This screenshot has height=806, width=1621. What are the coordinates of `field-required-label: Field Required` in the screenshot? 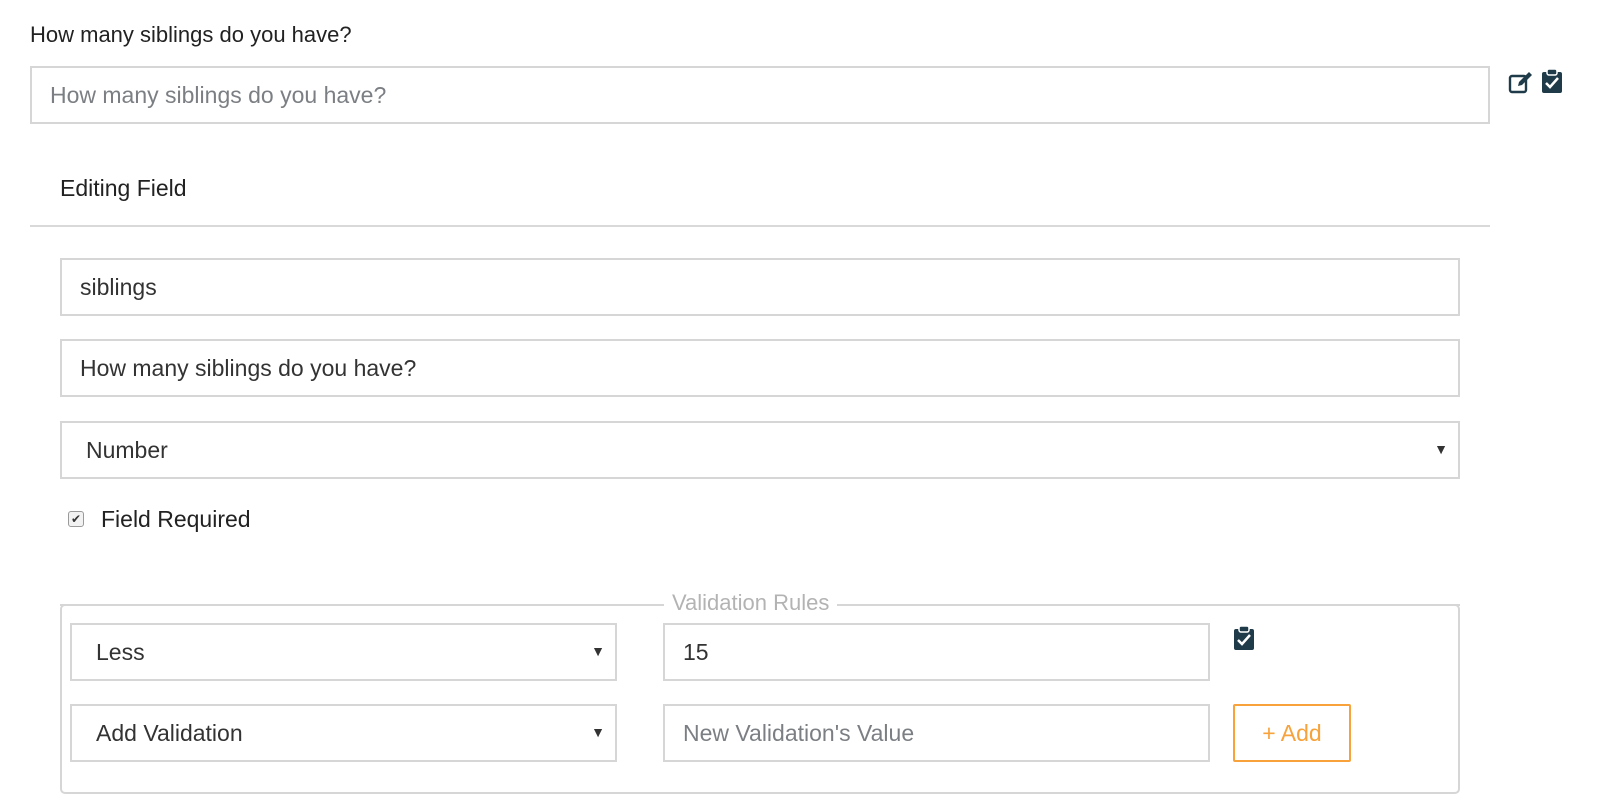 It's located at (176, 519).